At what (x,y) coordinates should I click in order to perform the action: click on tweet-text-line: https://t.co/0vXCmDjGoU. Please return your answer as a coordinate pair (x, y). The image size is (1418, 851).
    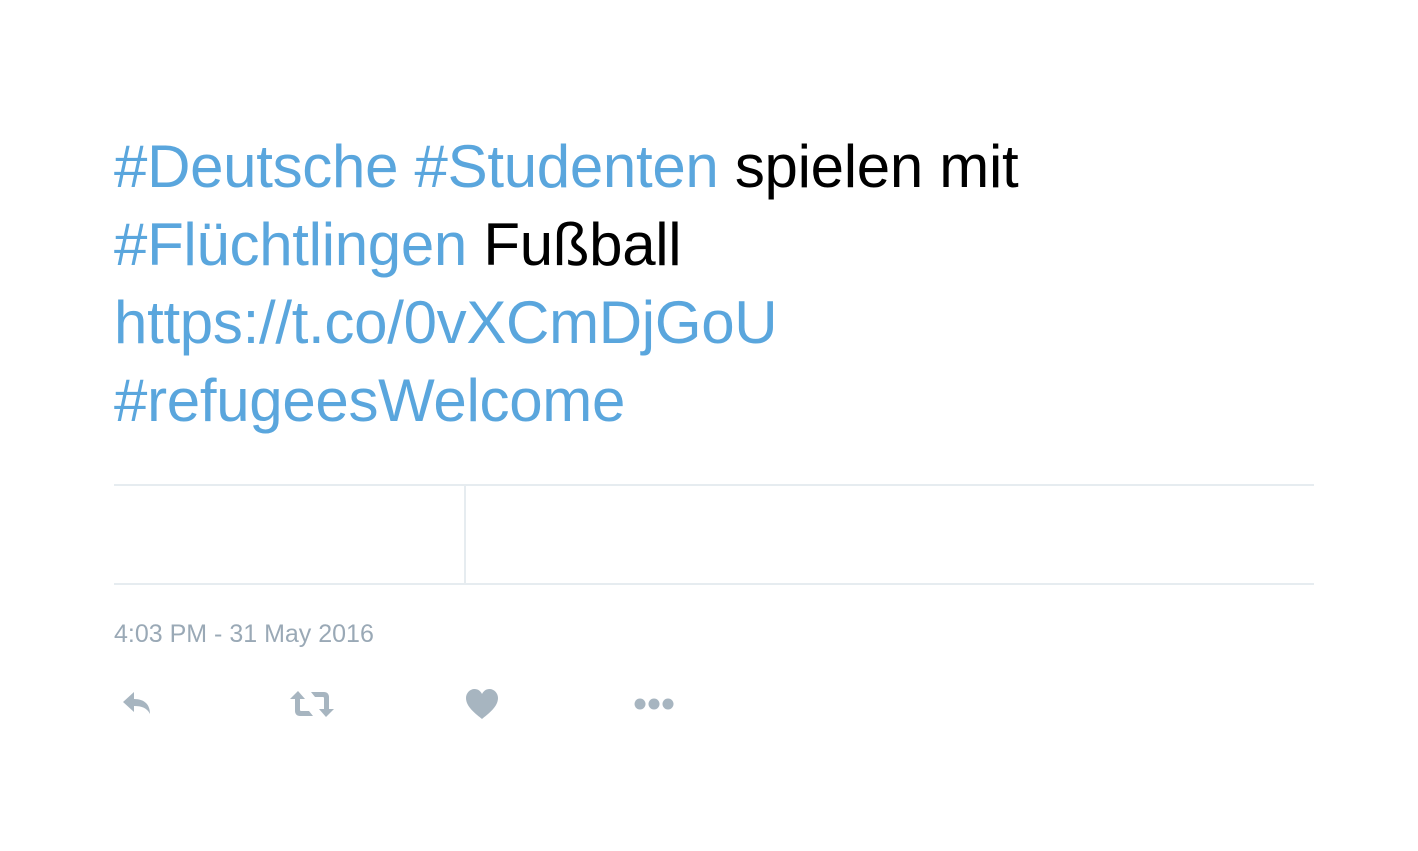
    Looking at the image, I should click on (664, 323).